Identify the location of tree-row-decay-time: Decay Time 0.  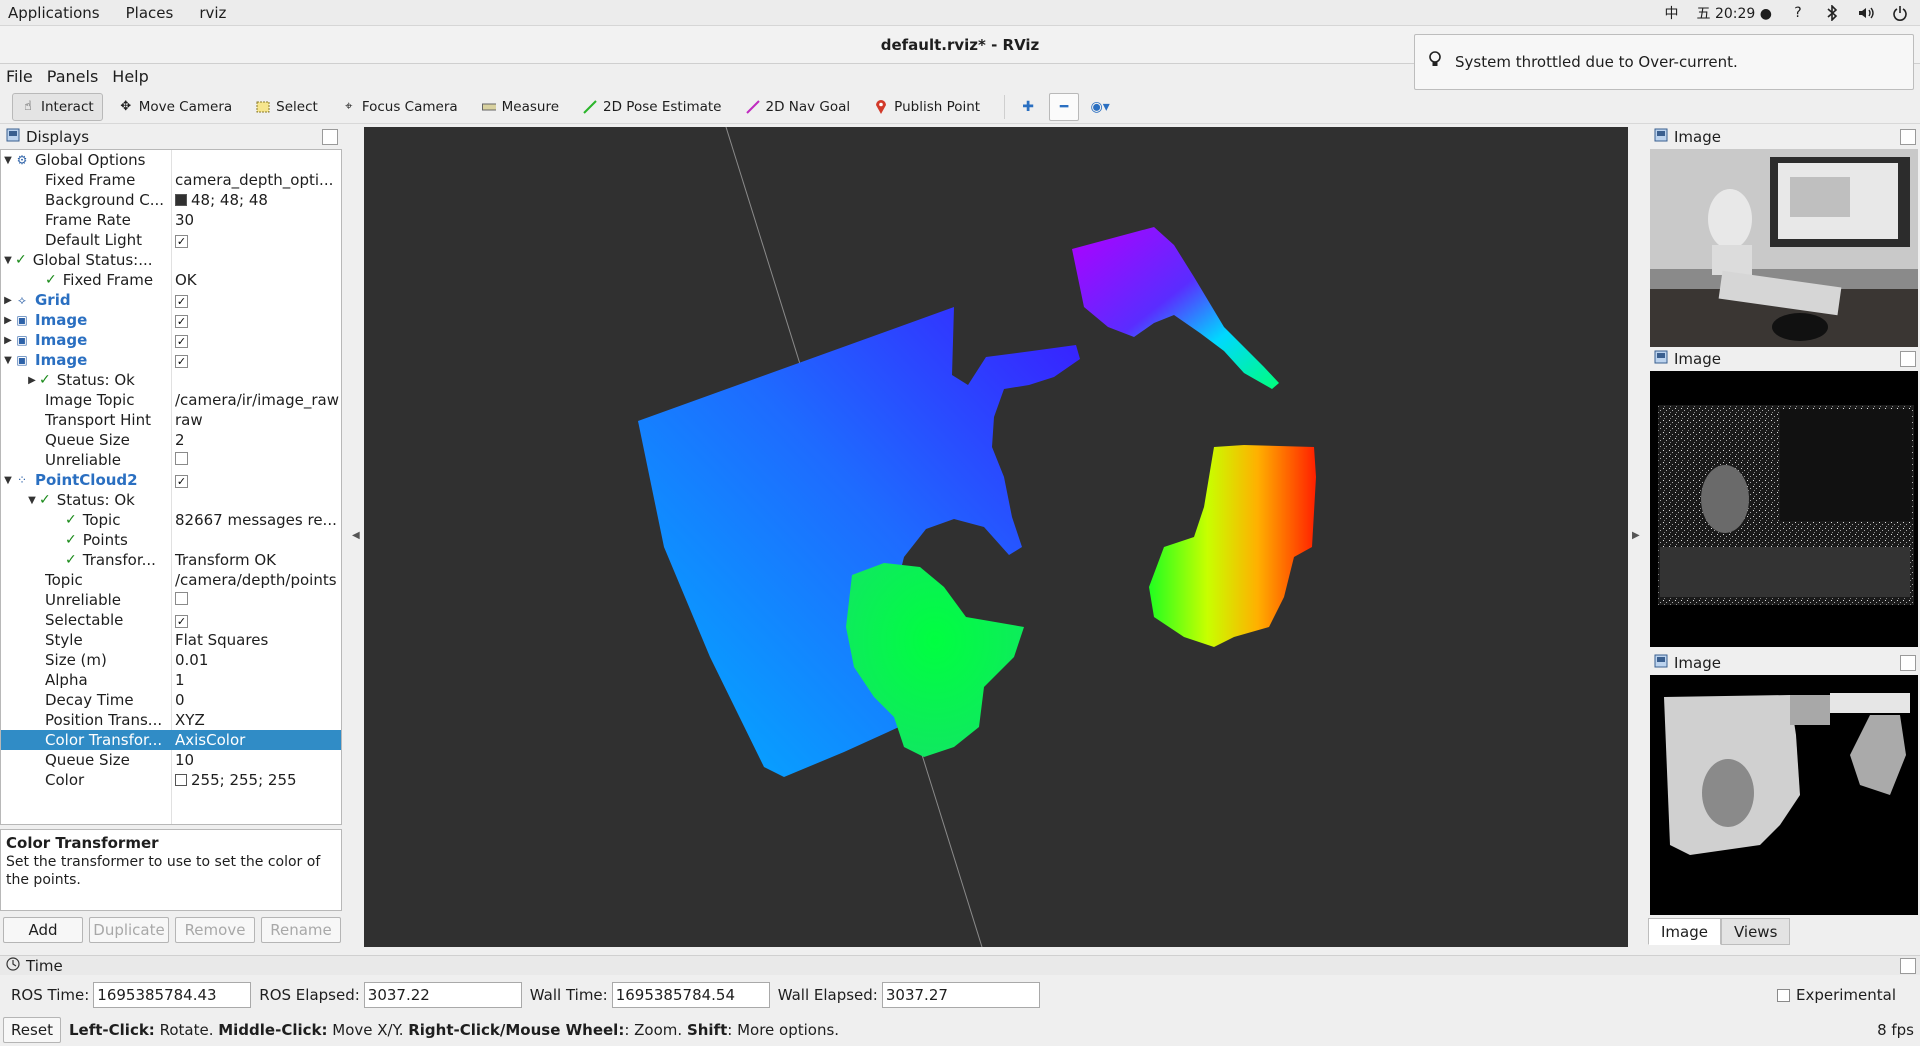
(171, 700).